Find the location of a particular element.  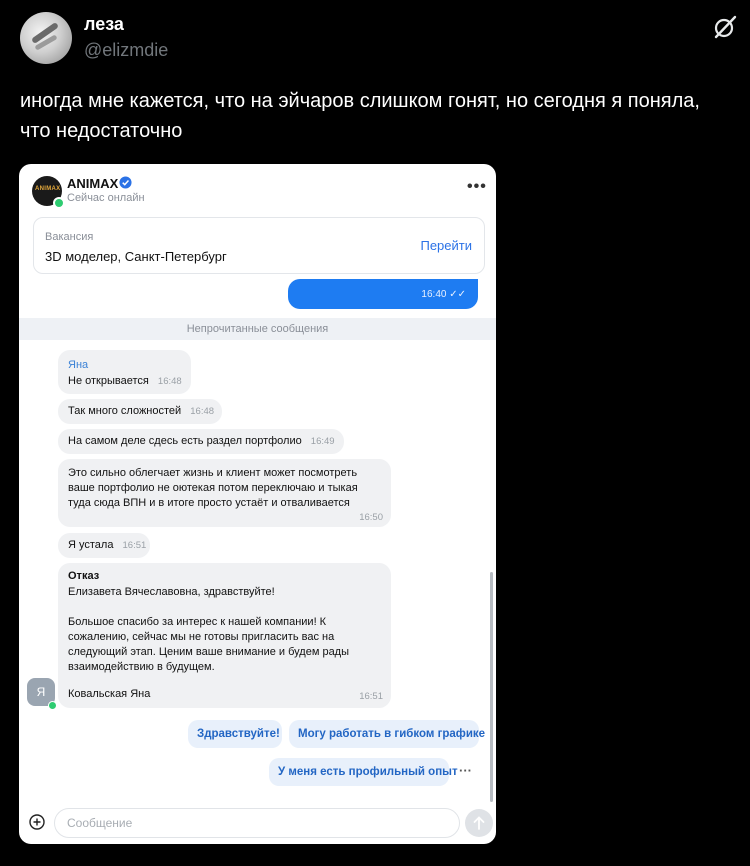

incoming-message: Я устала 16:51 is located at coordinates (104, 545).